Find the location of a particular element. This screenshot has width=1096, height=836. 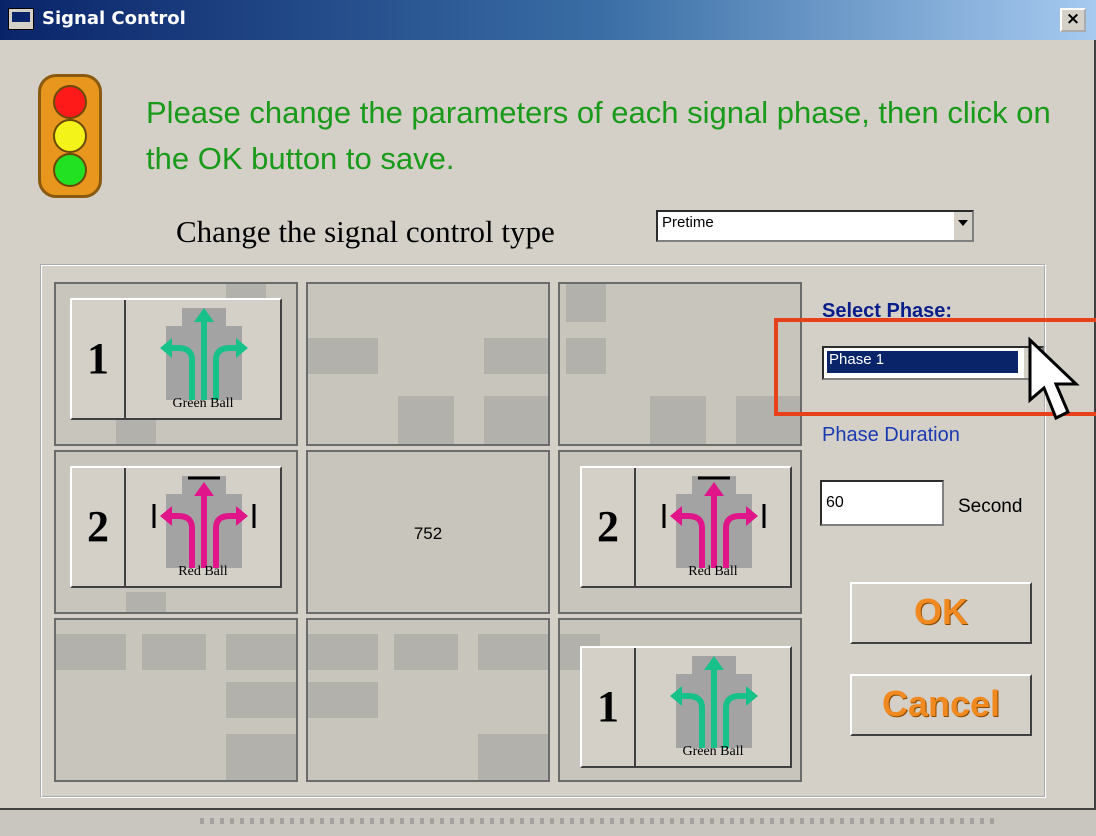

phase-button-north: 1 Green Ball is located at coordinates (176, 359).